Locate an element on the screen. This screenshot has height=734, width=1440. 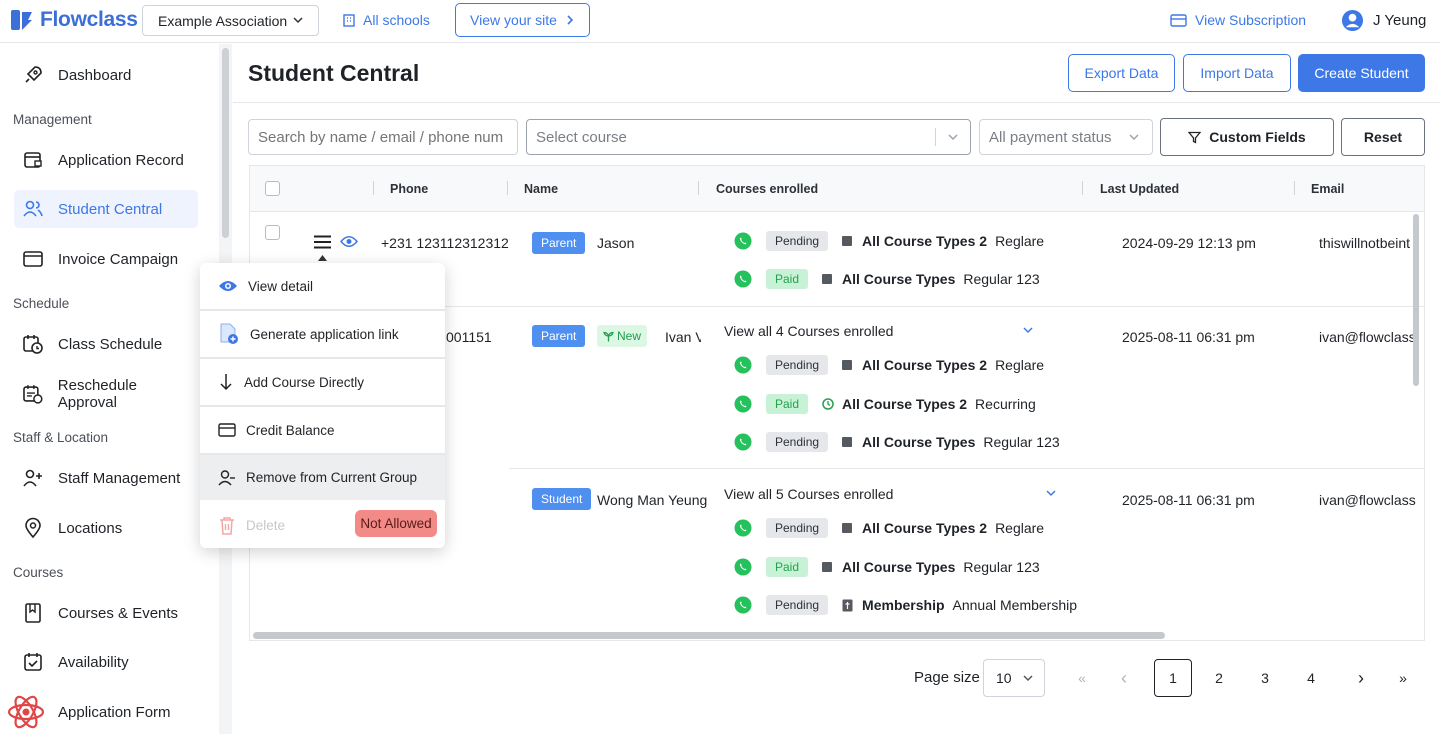
menu-credit-balance: Credit Balance is located at coordinates (322, 430).